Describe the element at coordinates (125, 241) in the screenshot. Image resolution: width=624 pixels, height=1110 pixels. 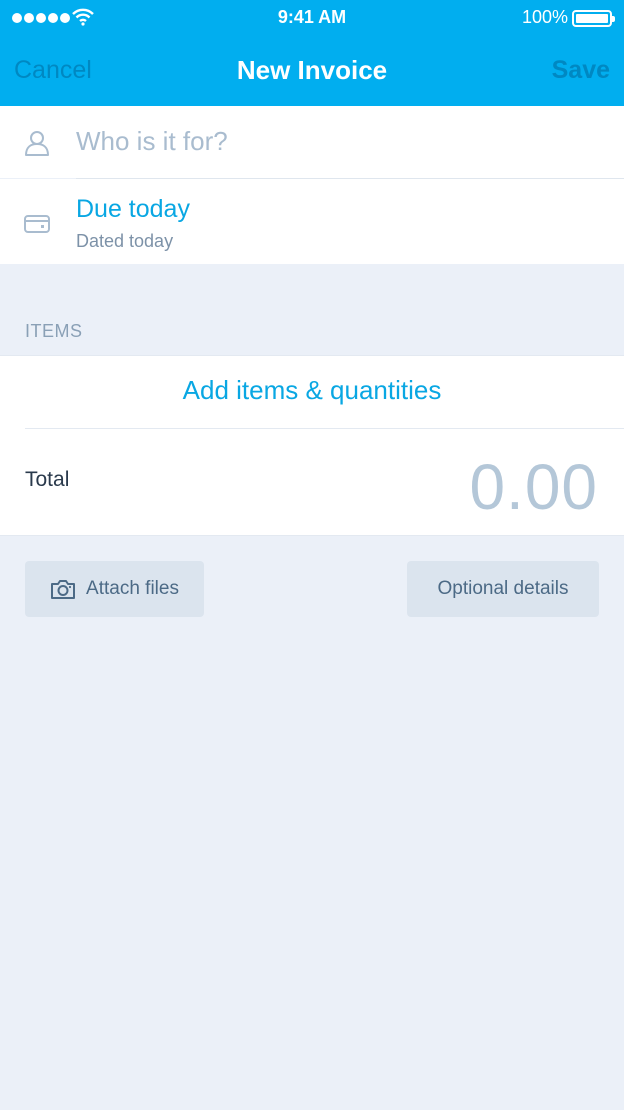
I see `dated-subtitle: Dated today` at that location.